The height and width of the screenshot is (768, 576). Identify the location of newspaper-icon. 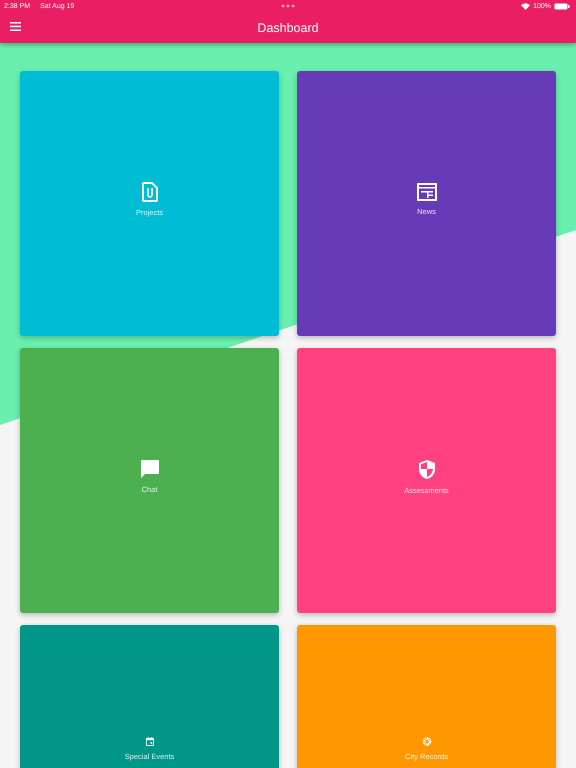
(426, 192).